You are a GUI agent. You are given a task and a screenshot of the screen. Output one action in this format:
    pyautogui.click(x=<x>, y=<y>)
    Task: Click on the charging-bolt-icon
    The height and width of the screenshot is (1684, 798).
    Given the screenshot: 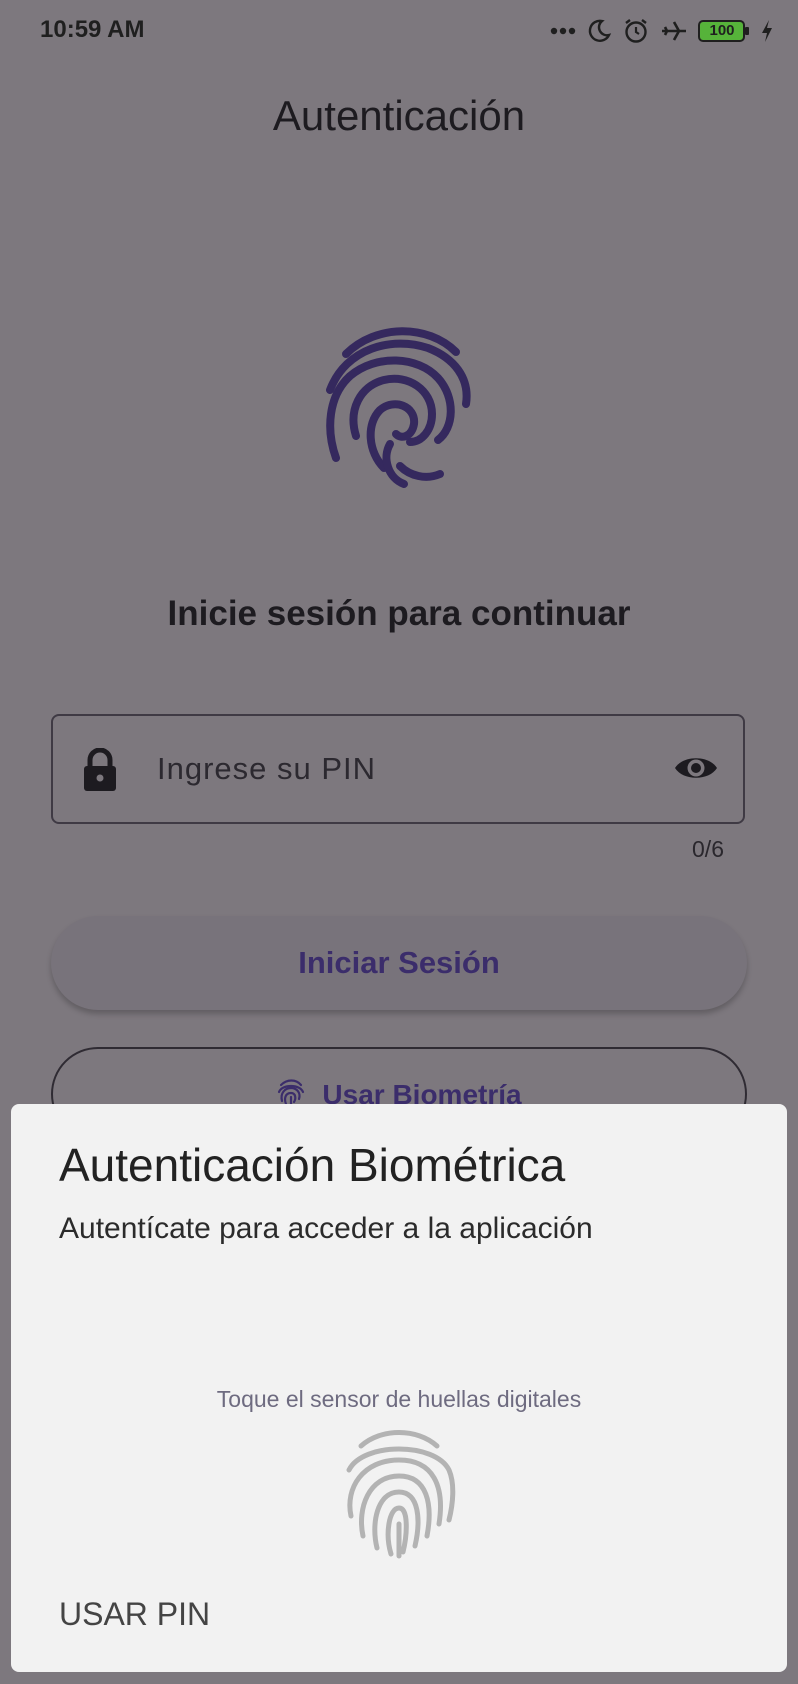 What is the action you would take?
    pyautogui.click(x=767, y=31)
    